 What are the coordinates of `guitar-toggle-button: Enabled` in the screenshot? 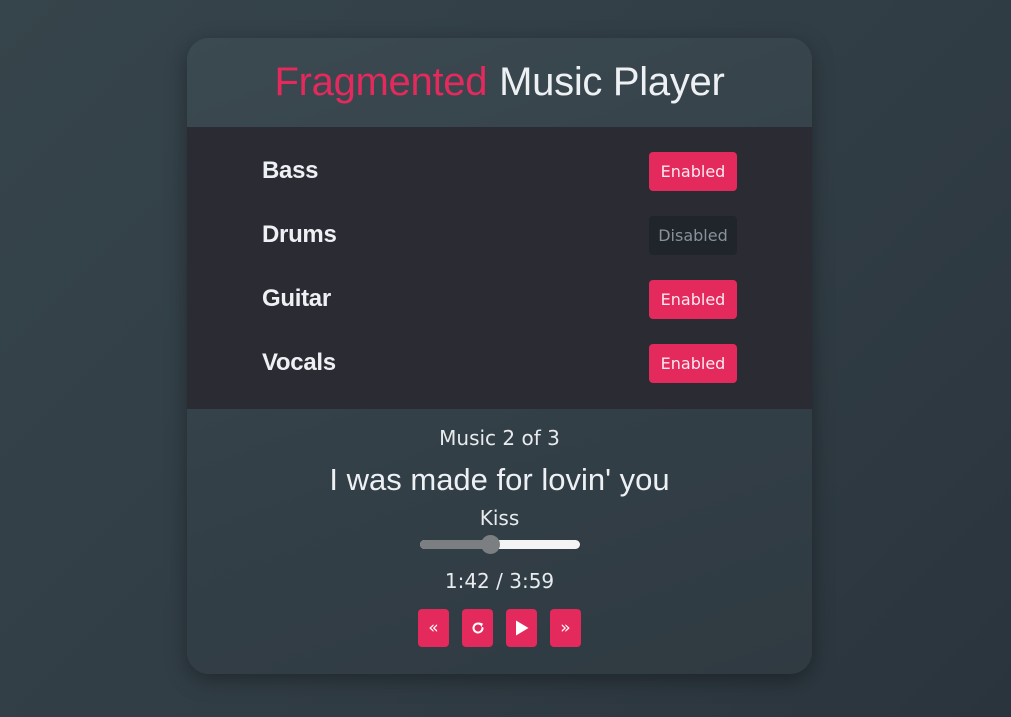 It's located at (693, 299).